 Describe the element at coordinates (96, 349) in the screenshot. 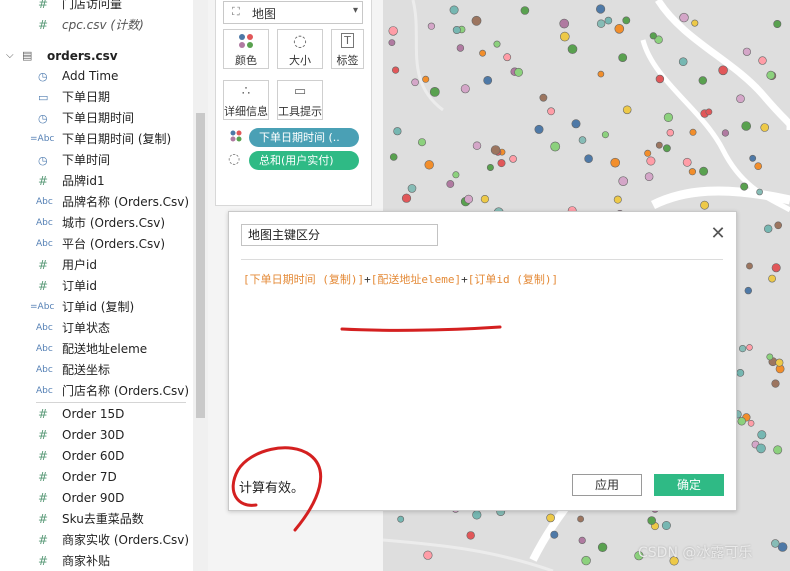

I see `field-item: Abc 配送地址eleme` at that location.